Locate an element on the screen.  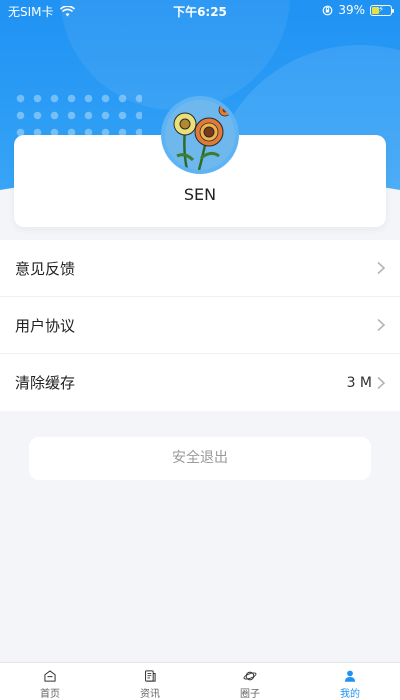
avatar is located at coordinates (200, 135).